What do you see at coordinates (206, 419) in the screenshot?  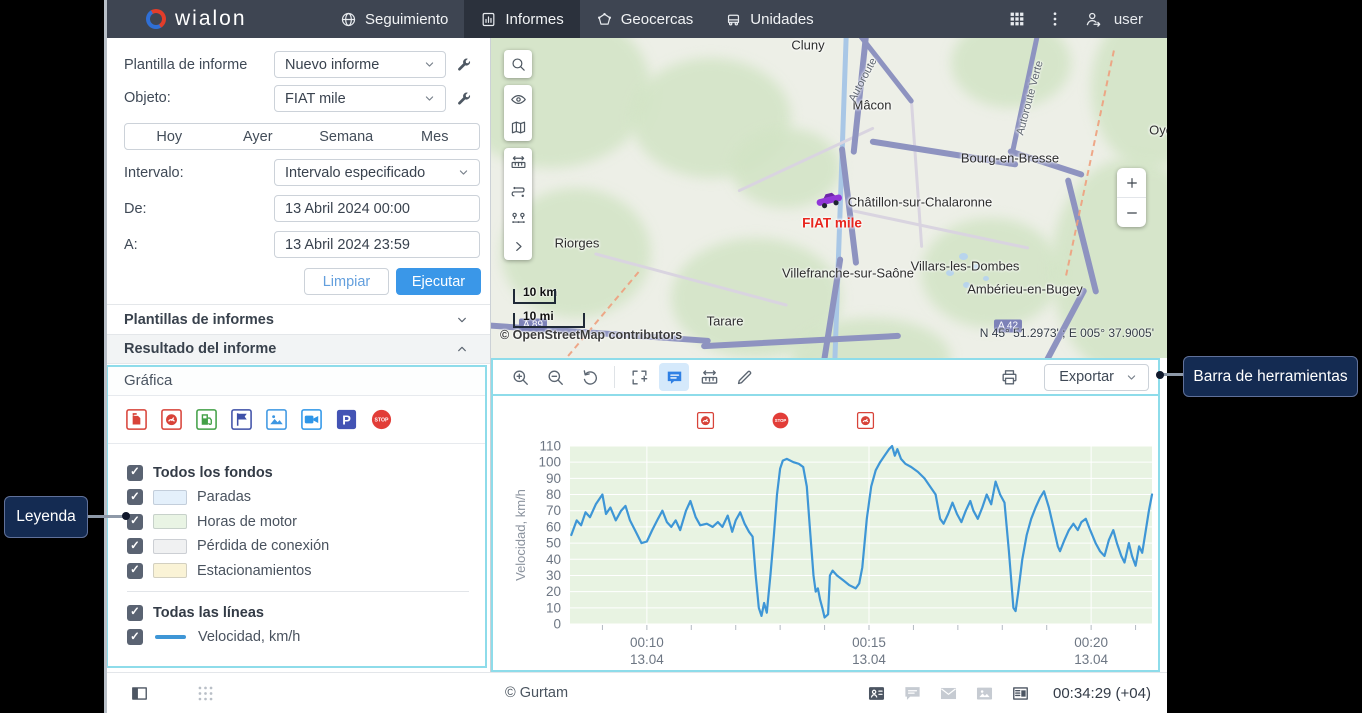 I see `fuel-station-icon` at bounding box center [206, 419].